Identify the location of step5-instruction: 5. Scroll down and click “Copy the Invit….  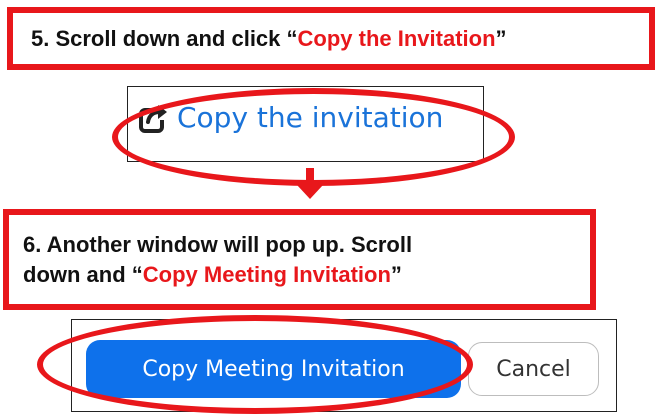
(331, 38).